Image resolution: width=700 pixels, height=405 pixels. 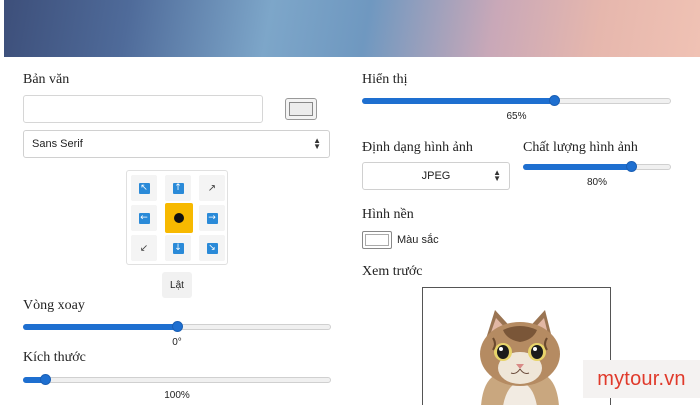 I want to click on rotation-label: Vòng xoay, so click(x=54, y=305).